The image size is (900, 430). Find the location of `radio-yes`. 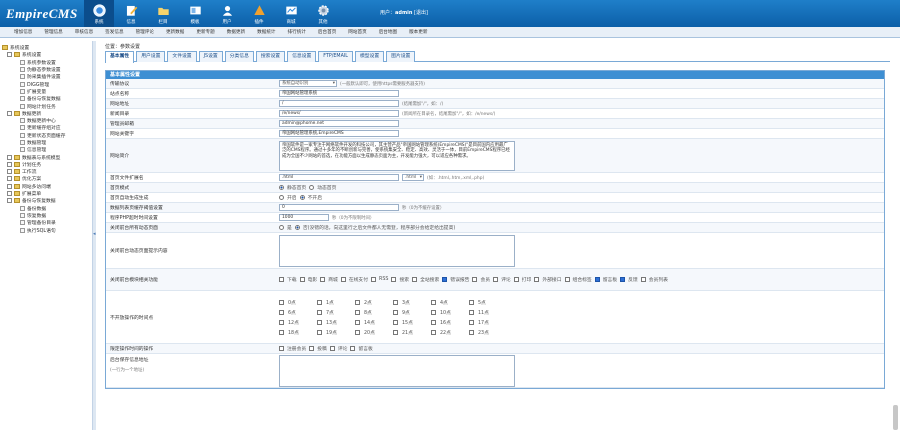

radio-yes is located at coordinates (281, 227).